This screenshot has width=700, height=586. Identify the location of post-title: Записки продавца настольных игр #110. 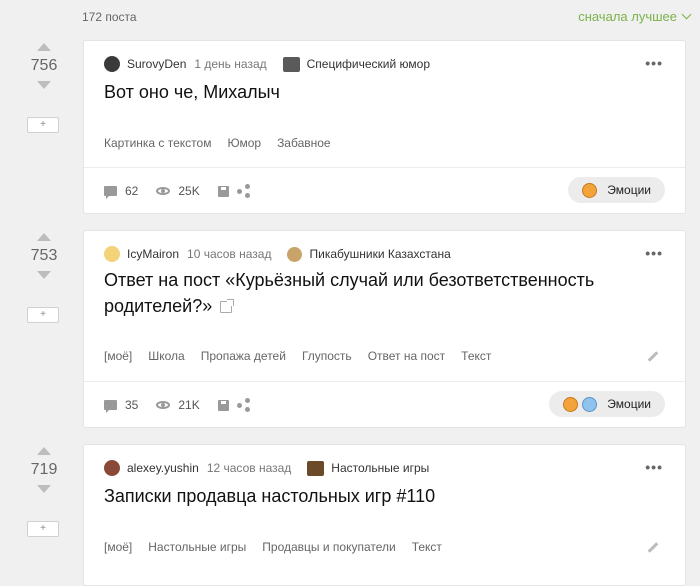
(269, 496).